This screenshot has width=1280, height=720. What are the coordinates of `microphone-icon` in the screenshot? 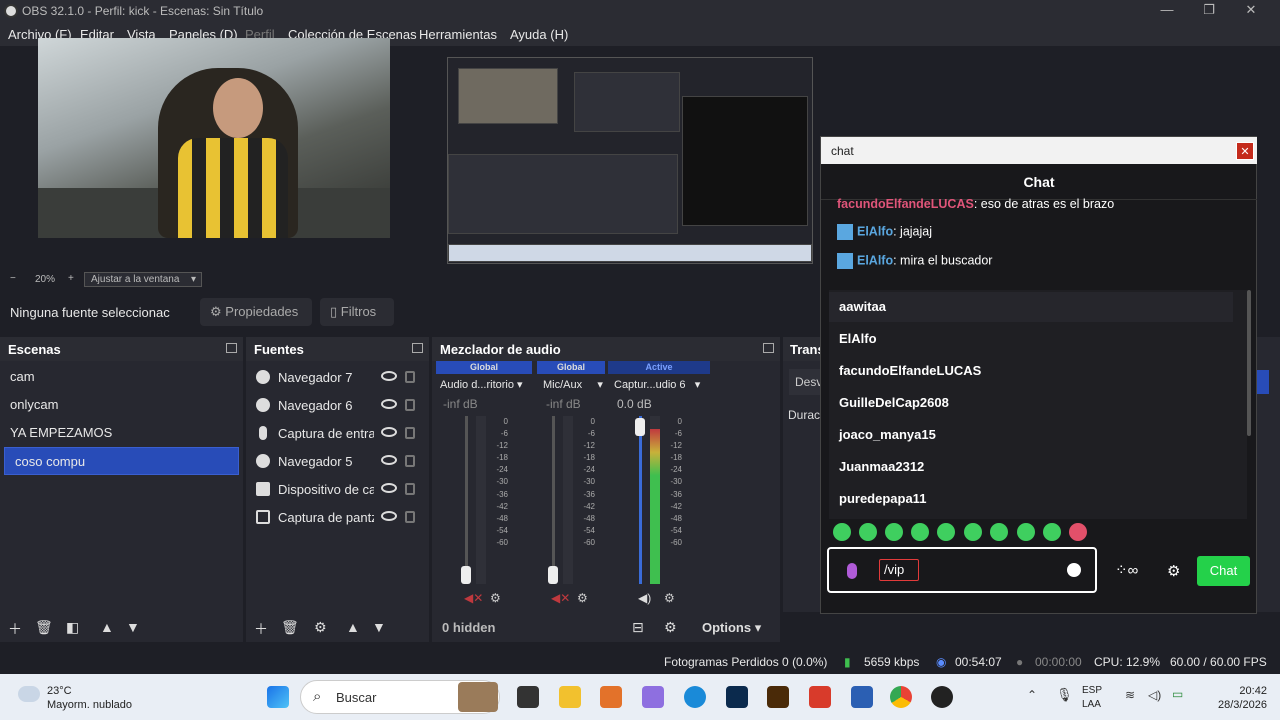 It's located at (852, 571).